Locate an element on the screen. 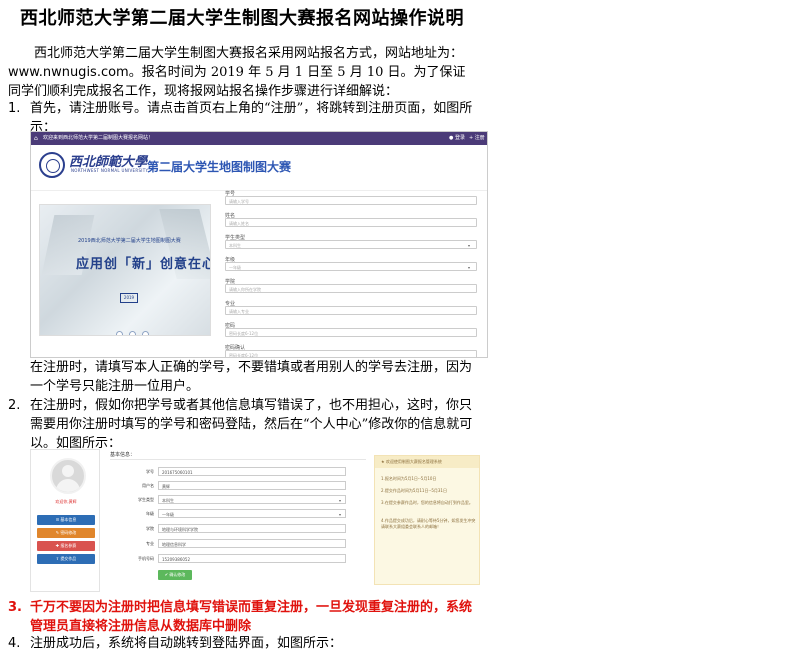  menu-label: 提交作品 is located at coordinates (68, 558).